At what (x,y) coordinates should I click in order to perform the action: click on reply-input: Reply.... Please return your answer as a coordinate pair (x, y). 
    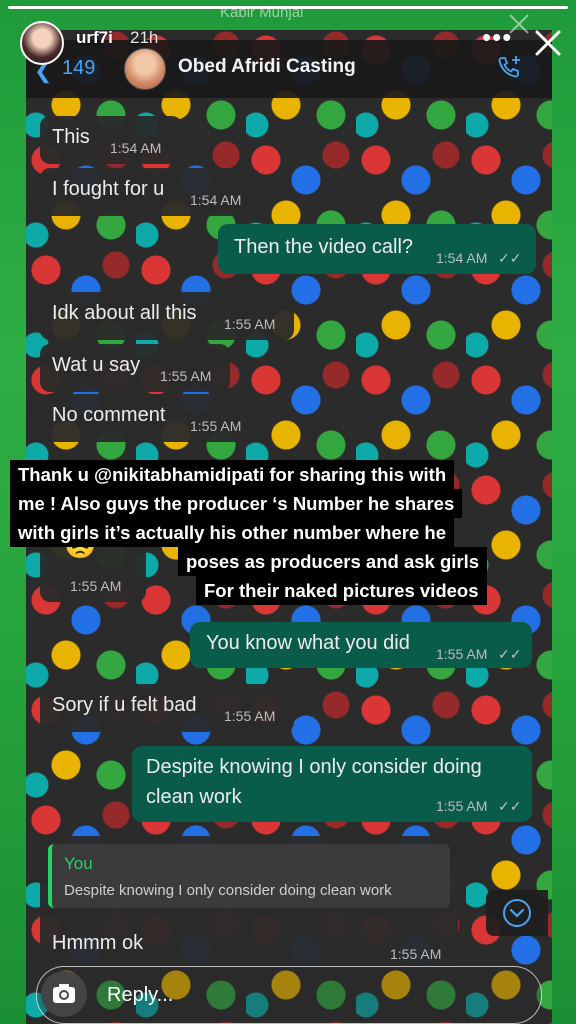
    Looking at the image, I should click on (289, 995).